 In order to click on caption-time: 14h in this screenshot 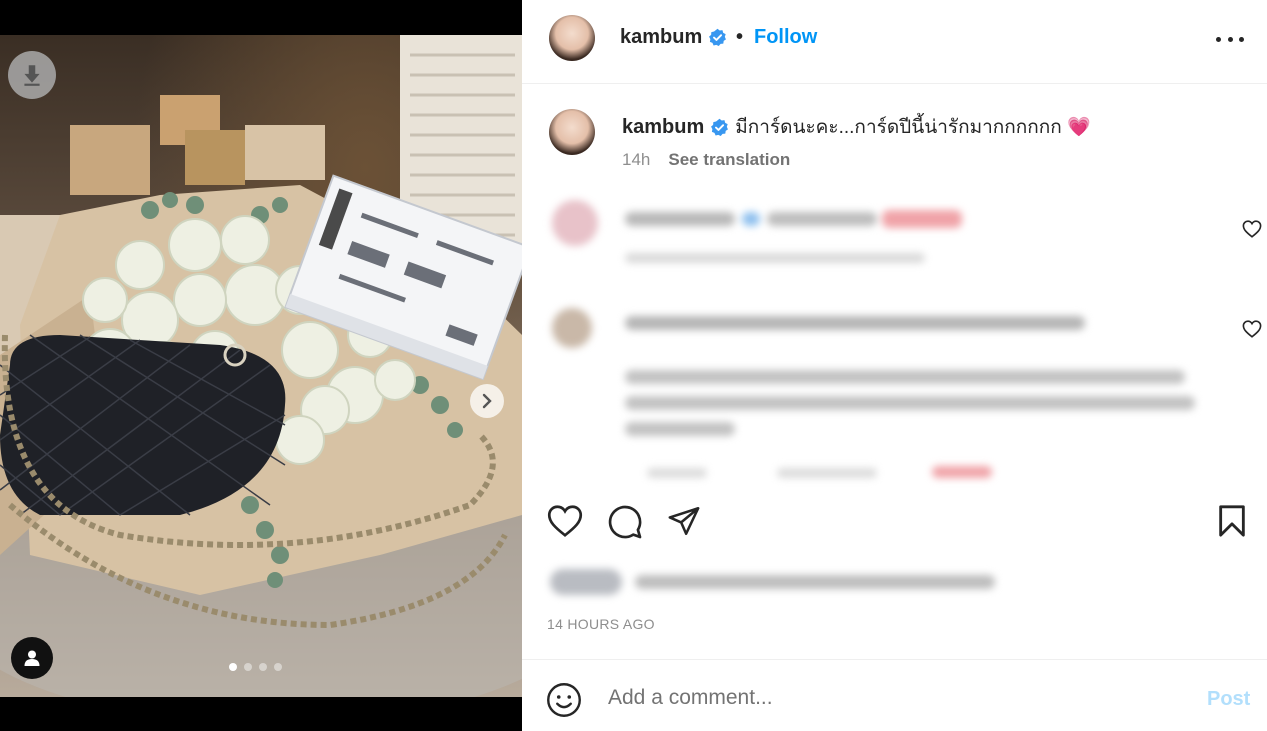, I will do `click(636, 159)`.